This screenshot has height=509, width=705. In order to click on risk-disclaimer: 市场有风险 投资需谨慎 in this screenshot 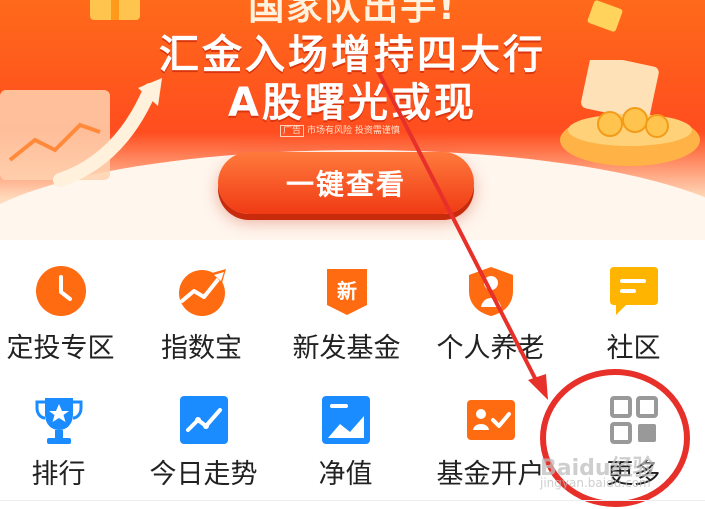, I will do `click(353, 131)`.